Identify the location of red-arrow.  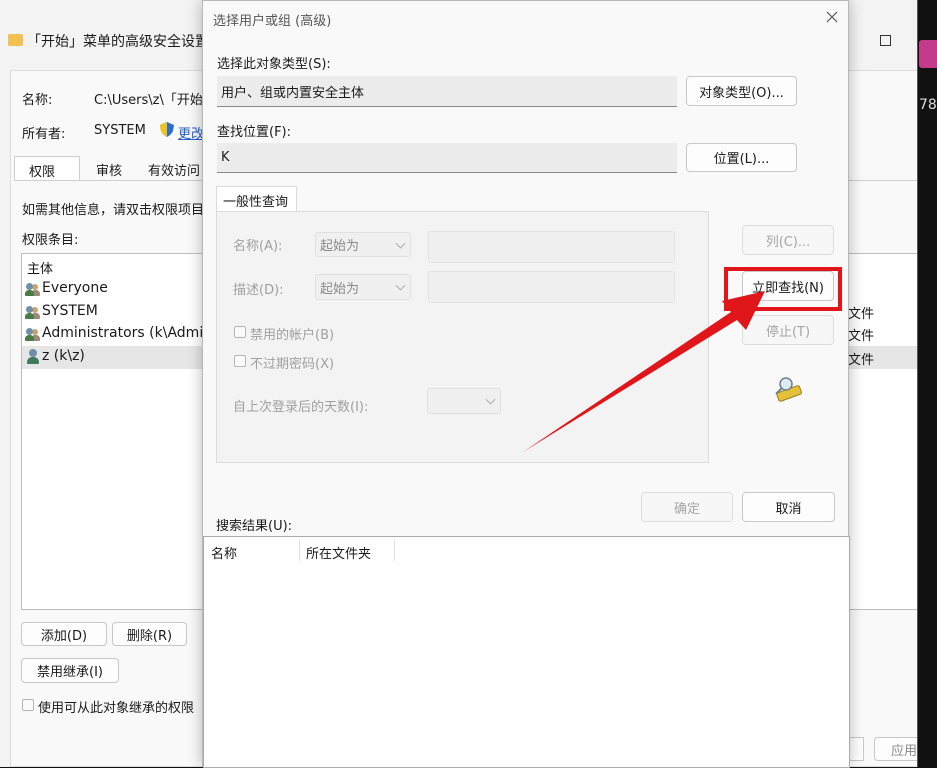
(644, 371).